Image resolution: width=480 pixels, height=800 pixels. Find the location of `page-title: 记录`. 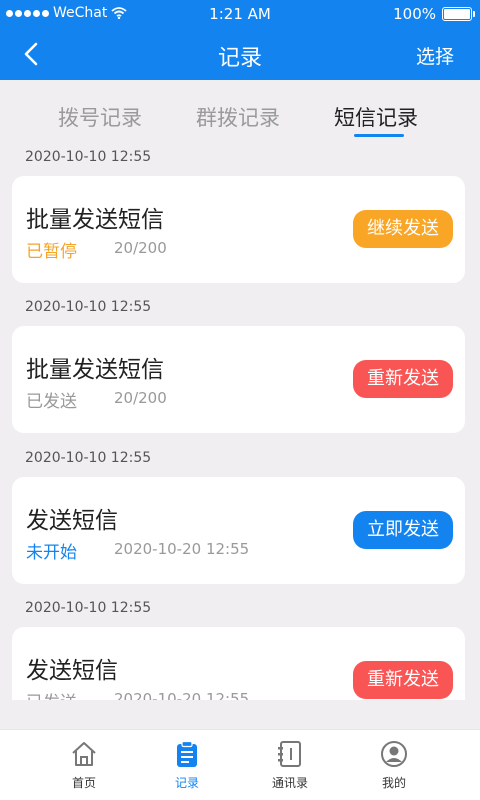

page-title: 记录 is located at coordinates (239, 58).